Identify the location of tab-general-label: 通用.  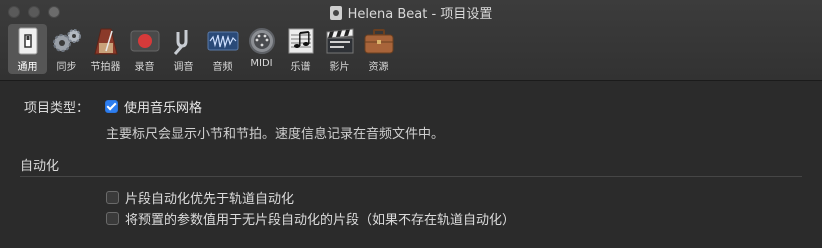
(27, 67).